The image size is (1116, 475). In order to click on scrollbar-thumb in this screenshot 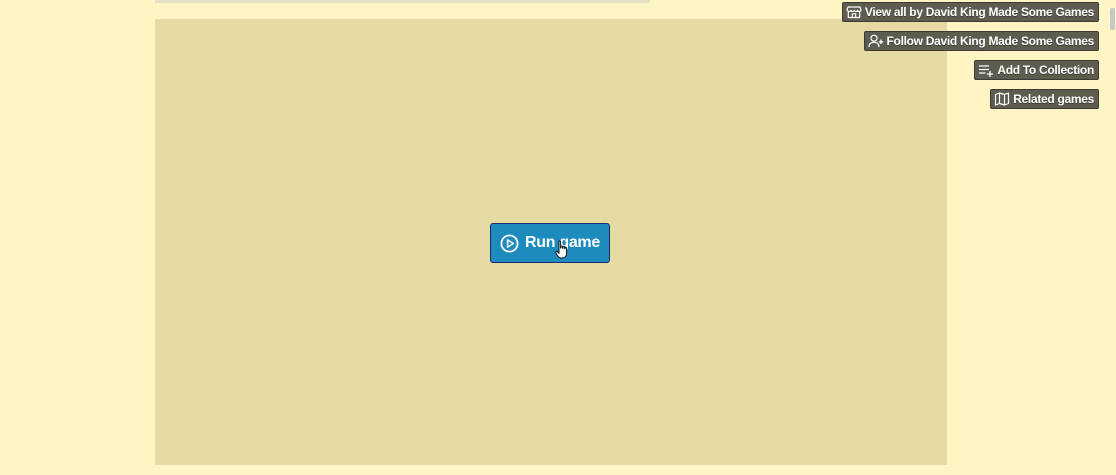, I will do `click(1112, 19)`.